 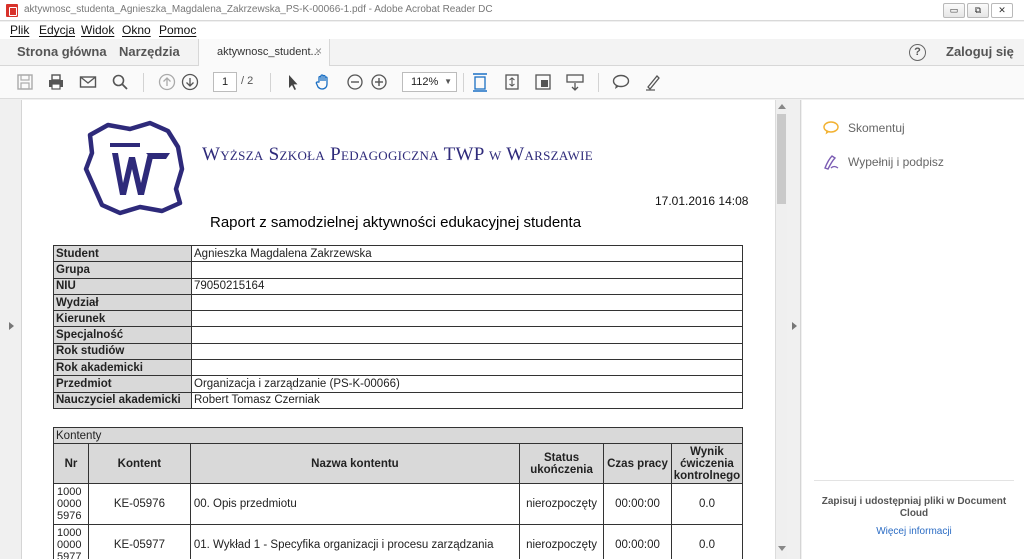 I want to click on info-label: Nauczyciel akademicki, so click(x=122, y=400).